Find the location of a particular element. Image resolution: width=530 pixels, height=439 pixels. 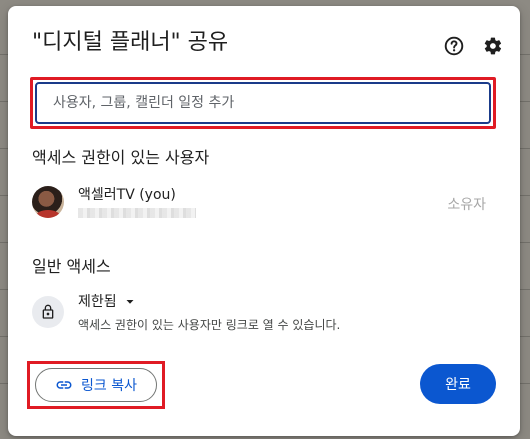

lock-icon is located at coordinates (48, 311).